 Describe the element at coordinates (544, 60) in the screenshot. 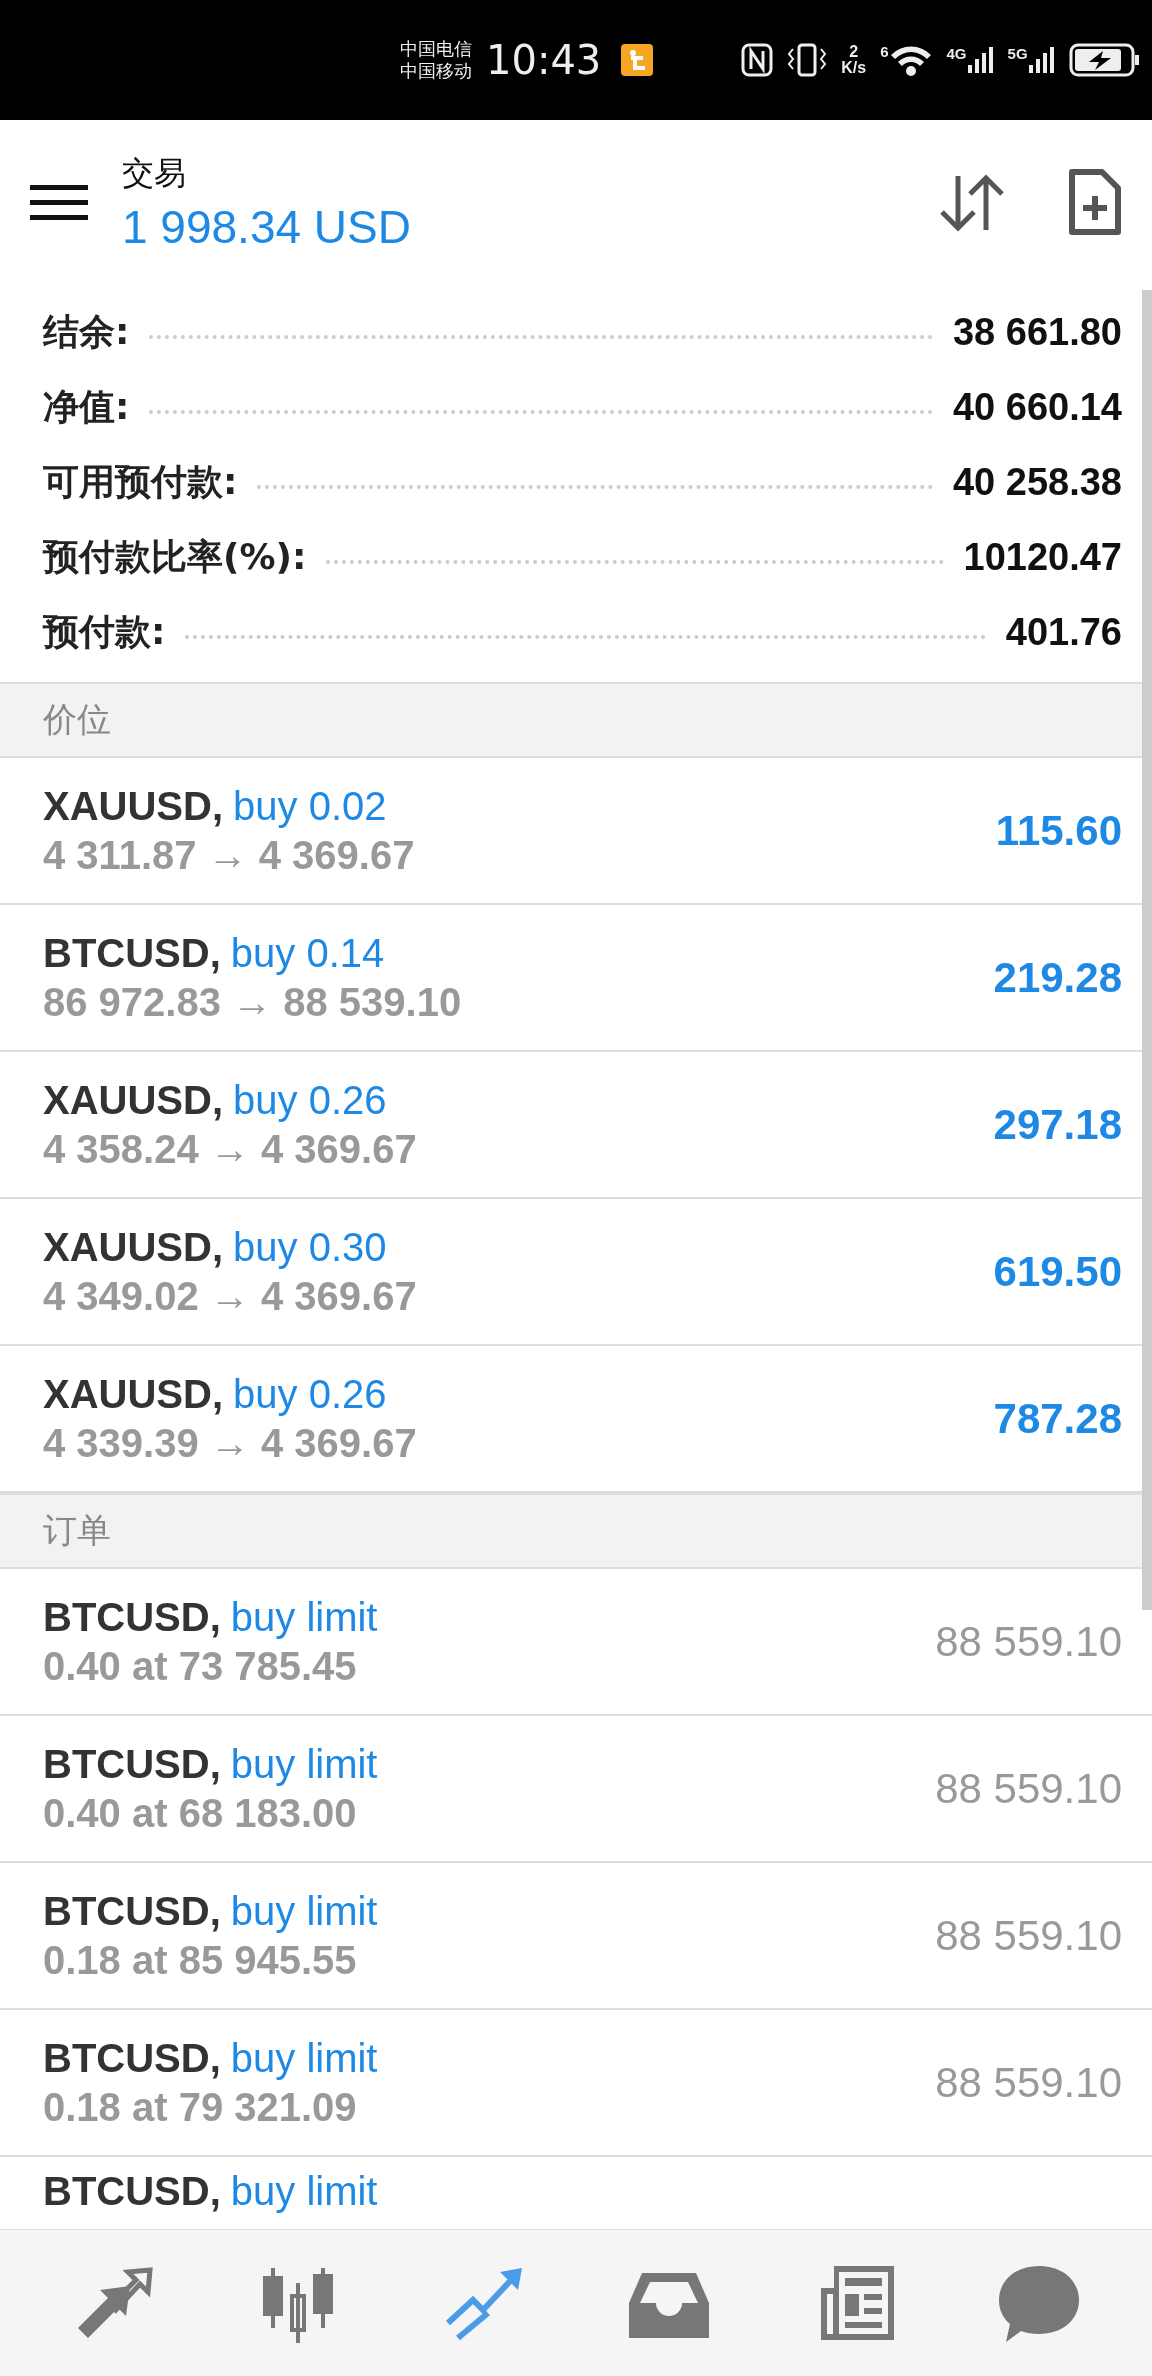

I see `status-time: 10:43` at that location.